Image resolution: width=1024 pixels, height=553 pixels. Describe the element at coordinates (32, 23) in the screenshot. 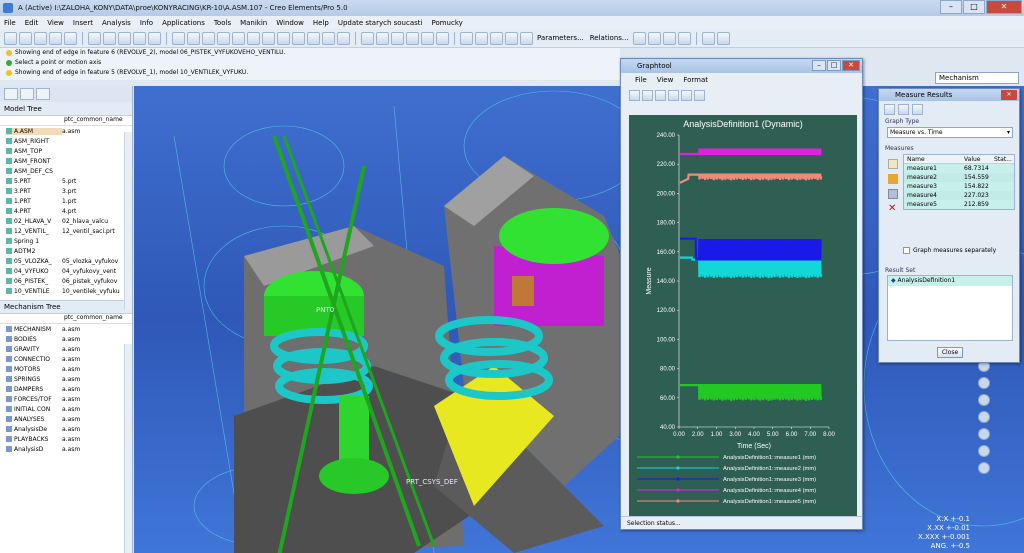

I see `menu-edit: Edit` at that location.